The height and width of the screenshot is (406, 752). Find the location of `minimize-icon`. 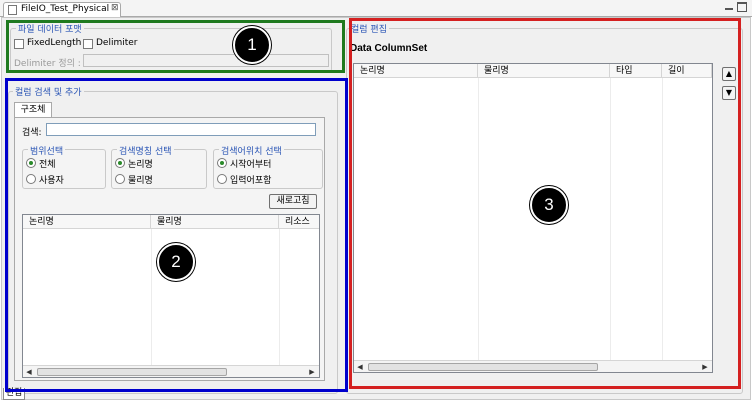

minimize-icon is located at coordinates (729, 7).